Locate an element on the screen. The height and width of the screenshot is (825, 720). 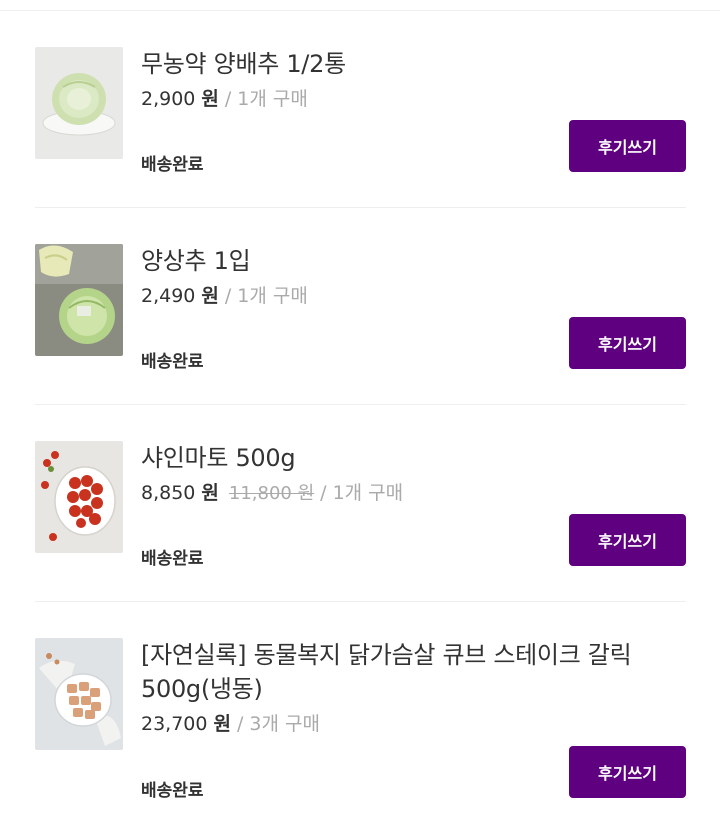
order-info: 샤인마토 500g 8,850 원 11,800 원/1개 구매 is located at coordinates (413, 474).